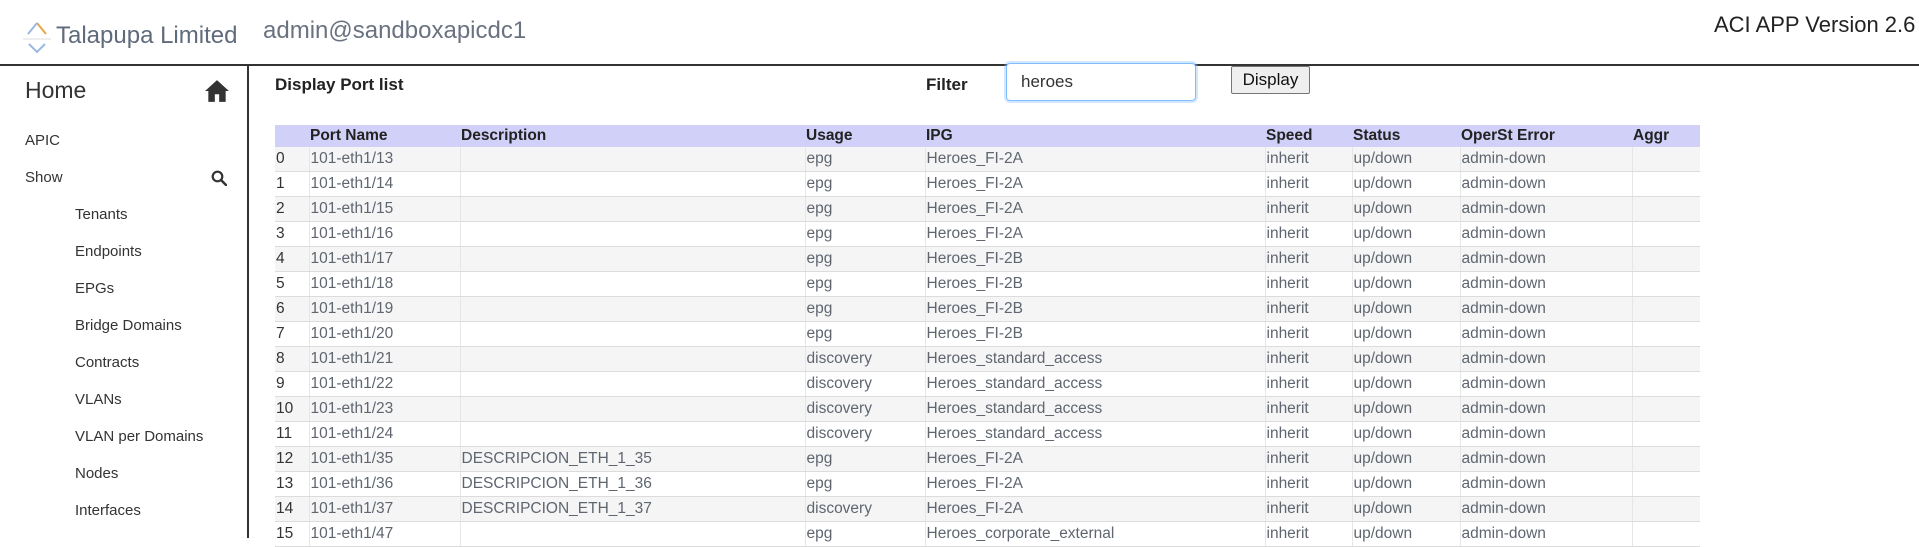  I want to click on cell-index: 8, so click(292, 359).